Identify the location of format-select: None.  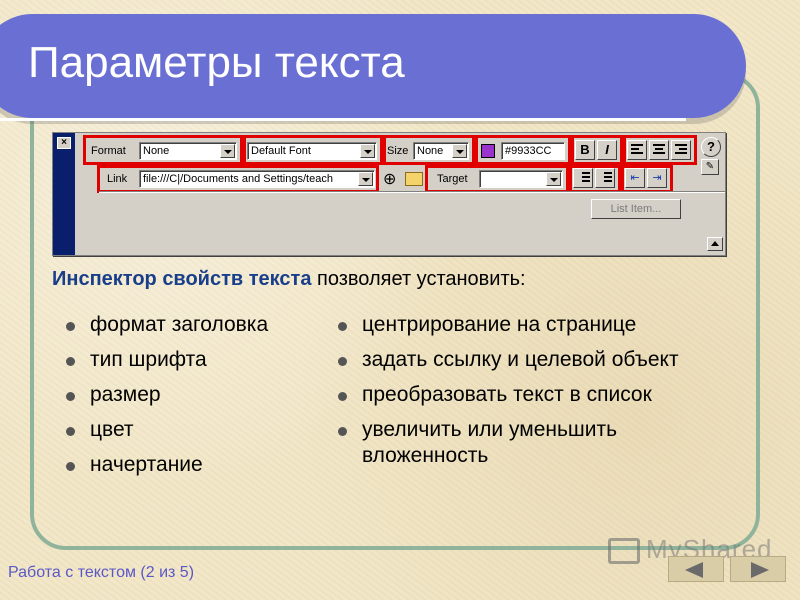
(188, 151).